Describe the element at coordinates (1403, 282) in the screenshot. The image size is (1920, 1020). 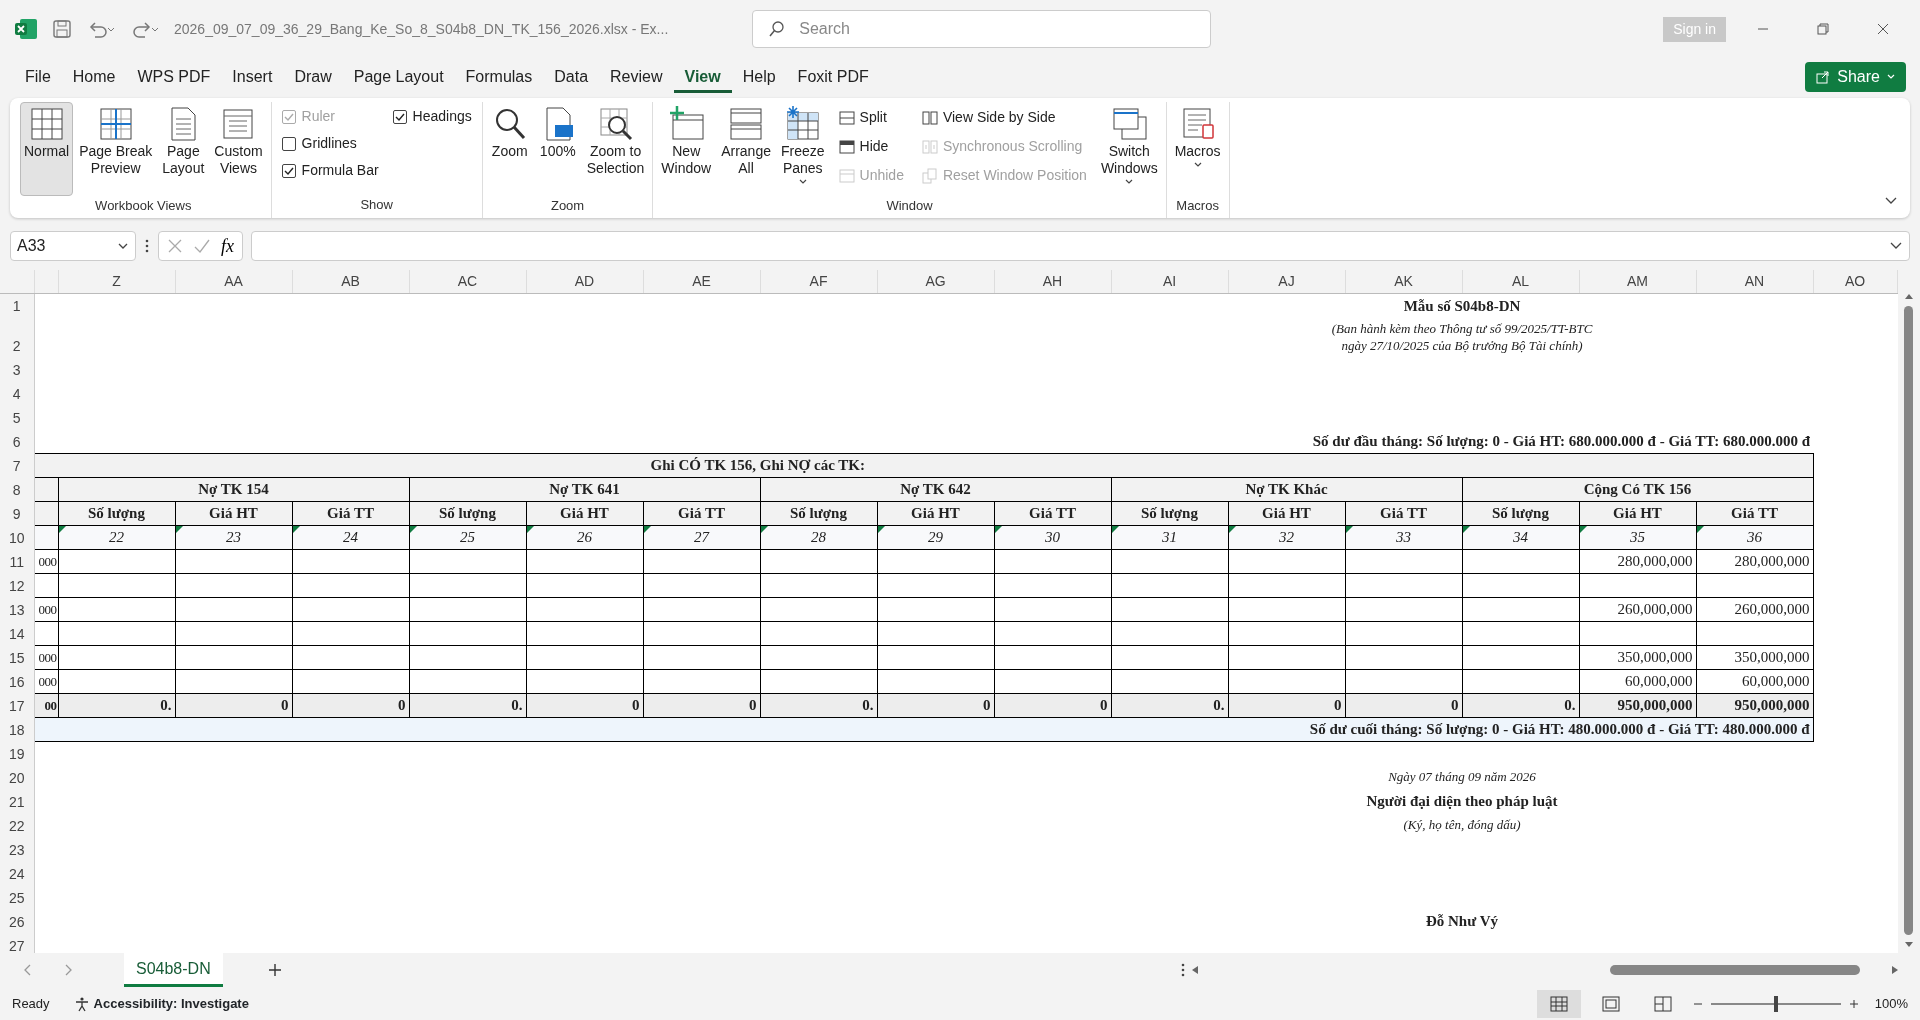
I see `column-header: AK` at that location.